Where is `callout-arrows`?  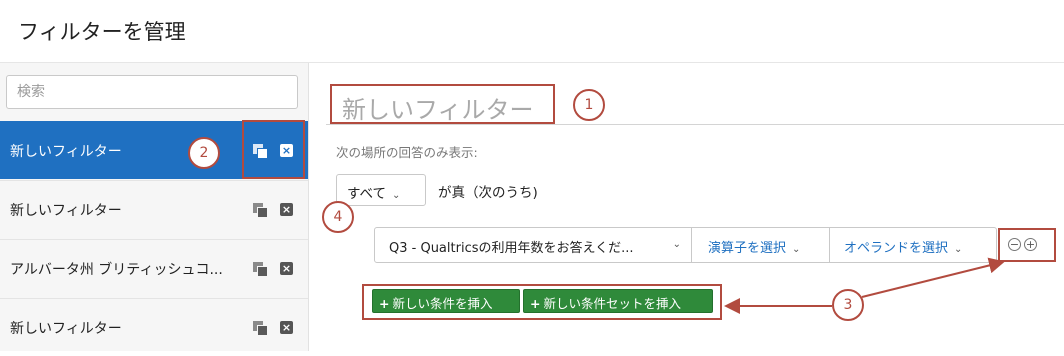
callout-arrows is located at coordinates (864, 285).